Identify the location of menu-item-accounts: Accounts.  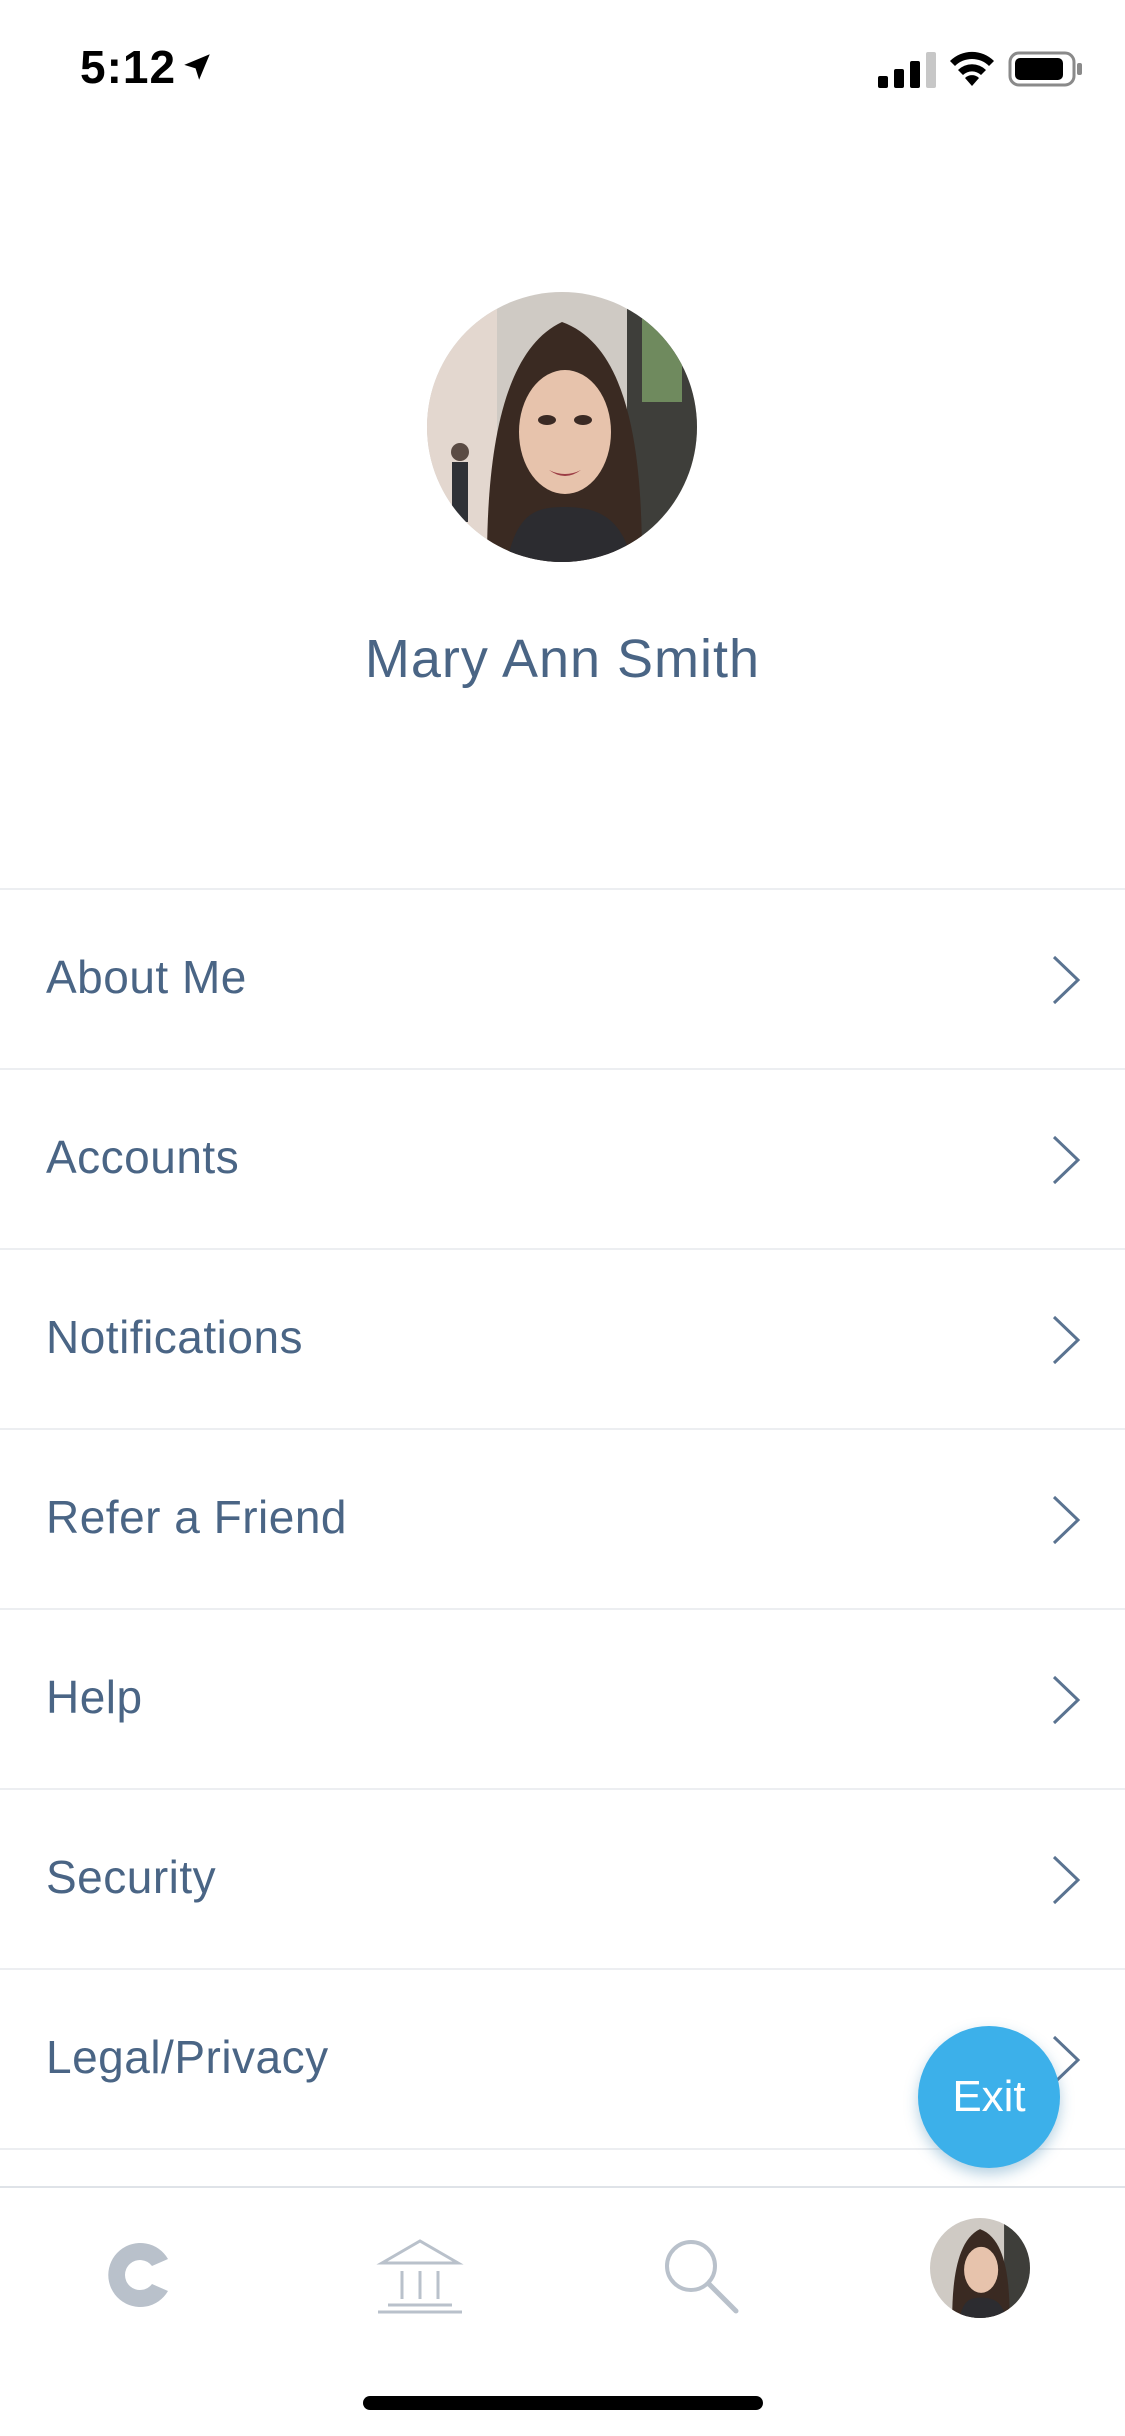
(562, 1160).